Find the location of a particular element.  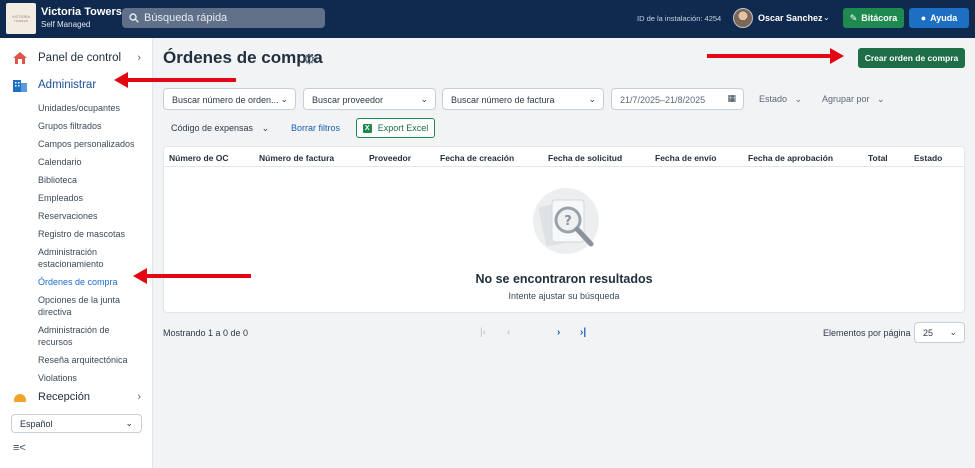

annotation-arrow-create-button is located at coordinates (775, 56).